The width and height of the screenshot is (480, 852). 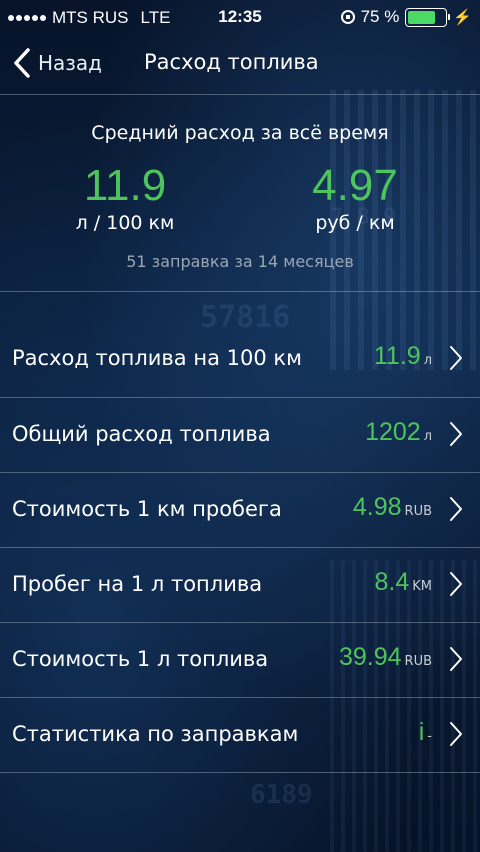 What do you see at coordinates (377, 507) in the screenshot?
I see `list-item-value: 4.98` at bounding box center [377, 507].